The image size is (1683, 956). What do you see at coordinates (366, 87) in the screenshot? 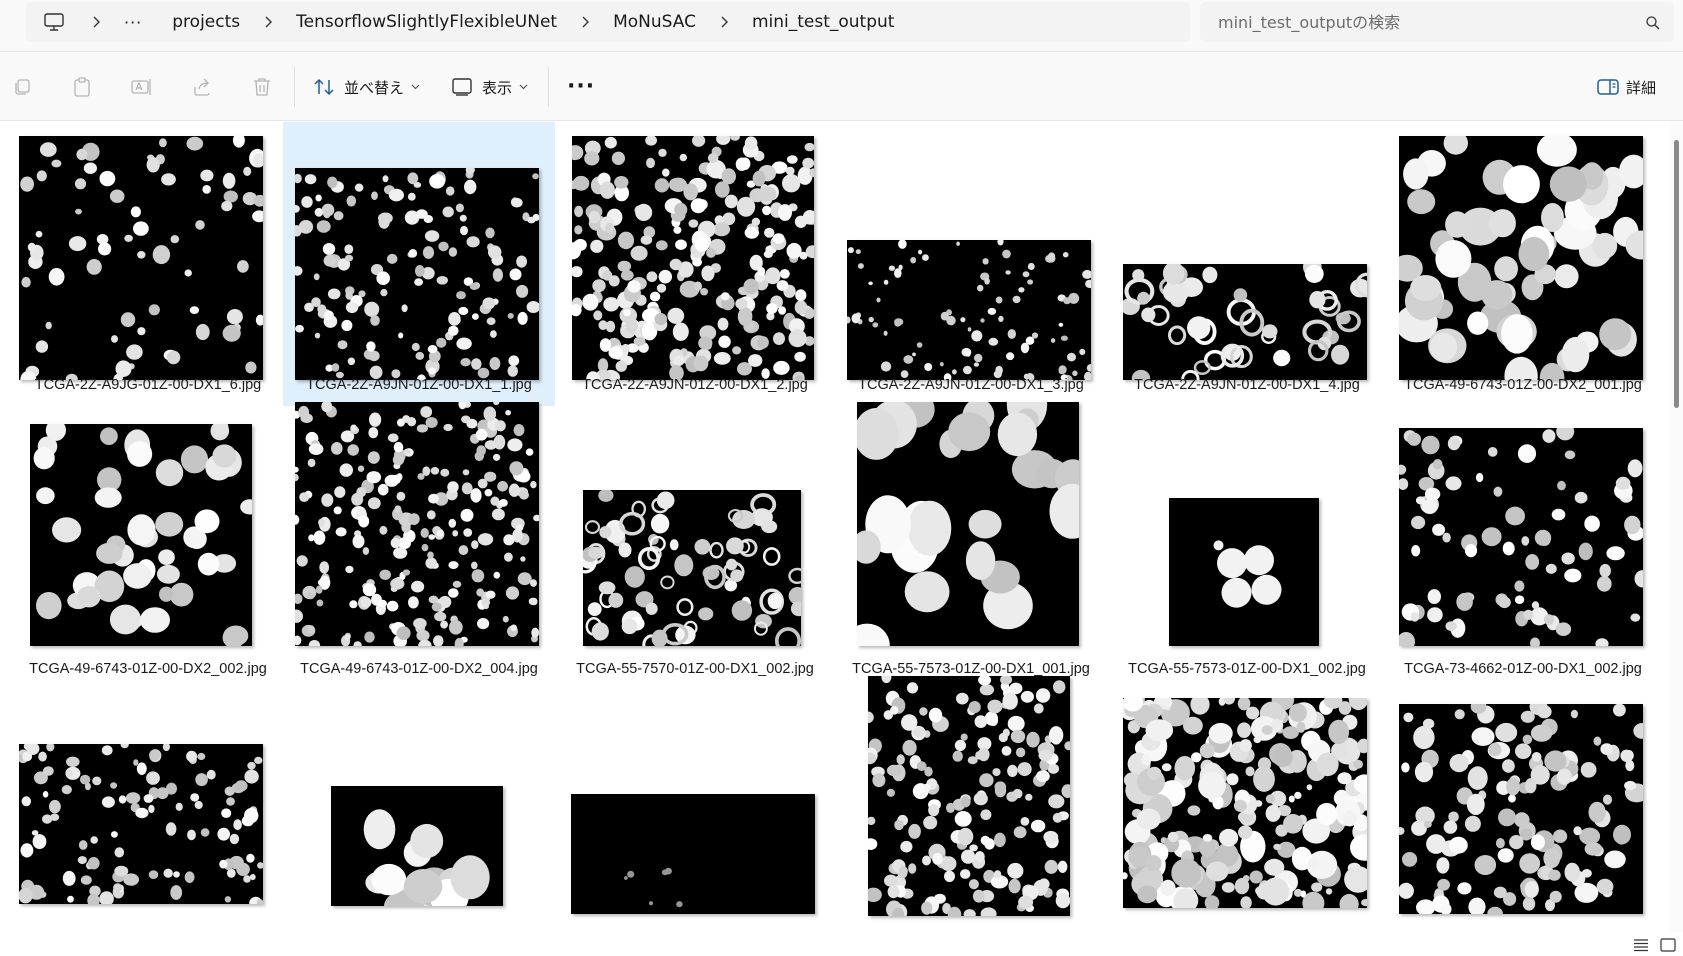
I see `sort-button: 並べ替え` at bounding box center [366, 87].